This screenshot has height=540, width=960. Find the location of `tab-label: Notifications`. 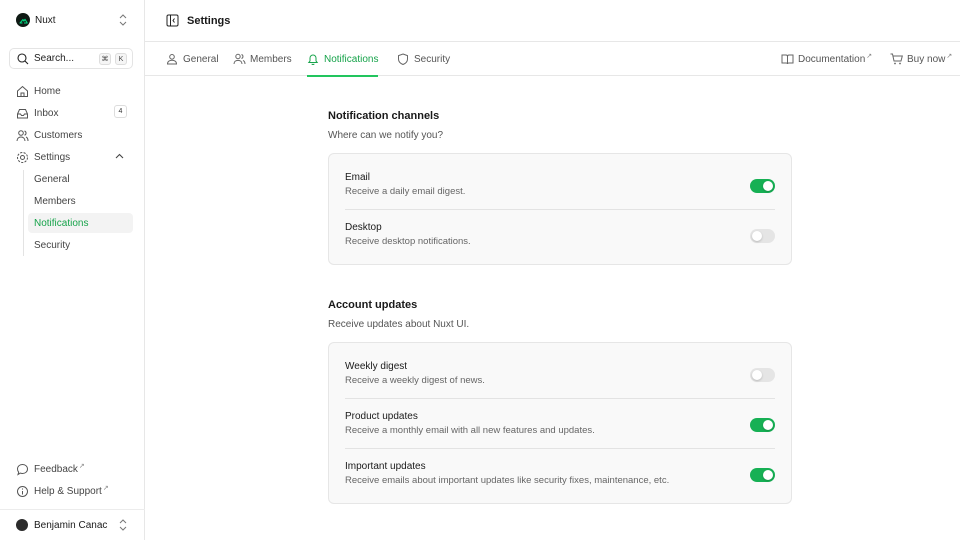

tab-label: Notifications is located at coordinates (351, 59).